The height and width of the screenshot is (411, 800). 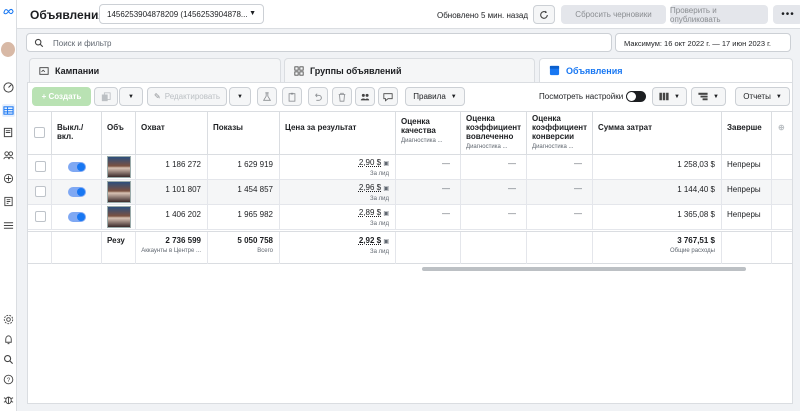 What do you see at coordinates (8, 339) in the screenshot?
I see `notifications-bell-icon` at bounding box center [8, 339].